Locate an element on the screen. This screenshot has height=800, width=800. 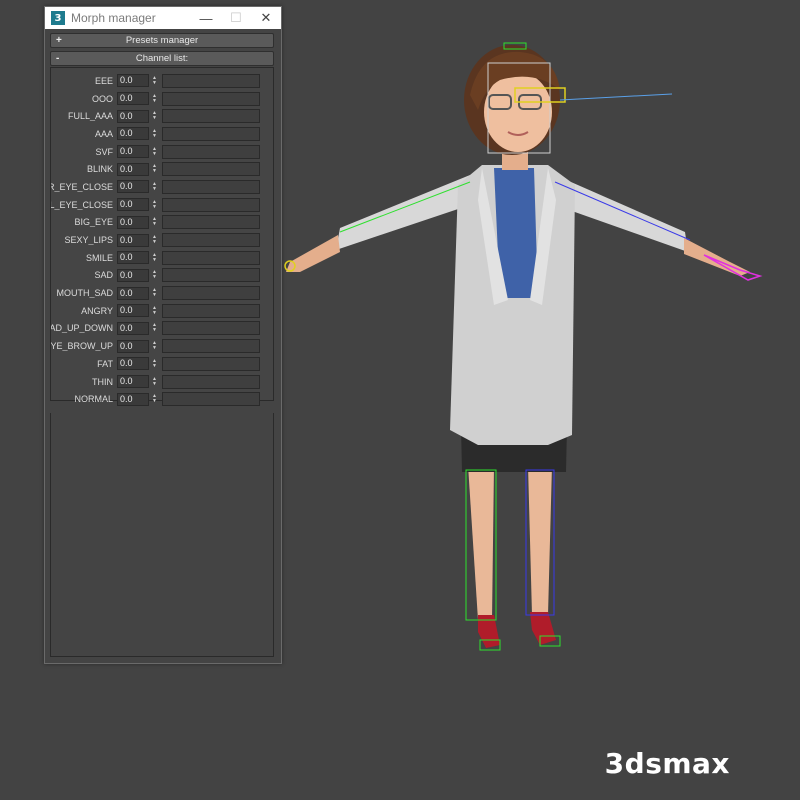
channel-row: SEXY_LIPS 0.0 ▲ ▼ is located at coordinates (162, 240).